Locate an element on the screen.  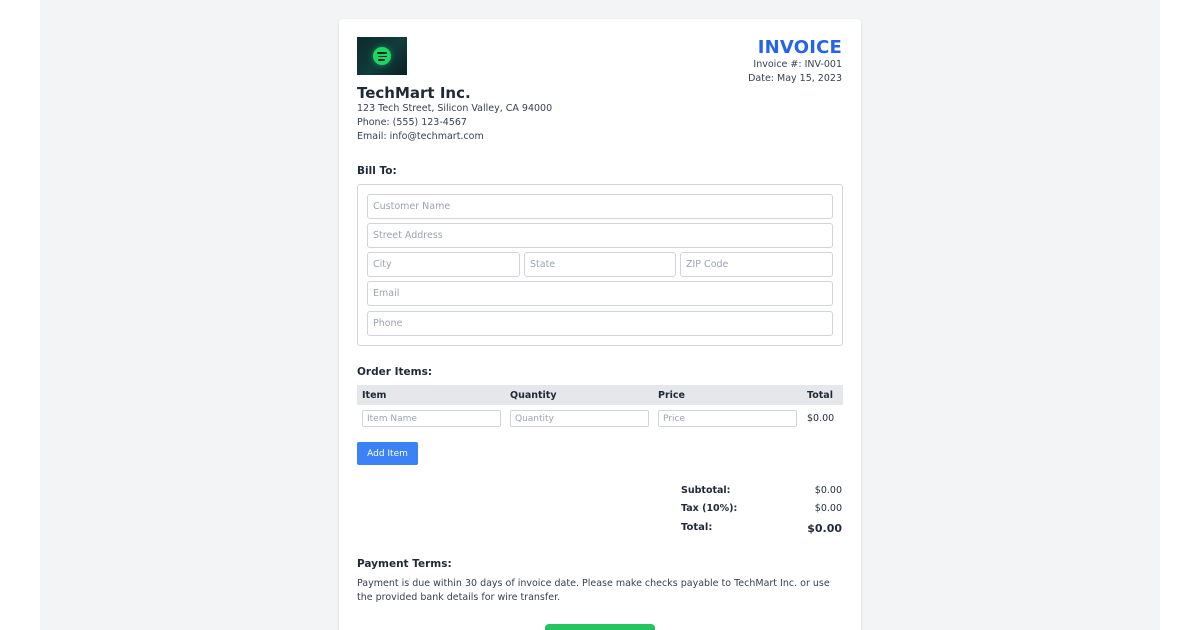
subtotal-label: Subtotal: is located at coordinates (706, 490).